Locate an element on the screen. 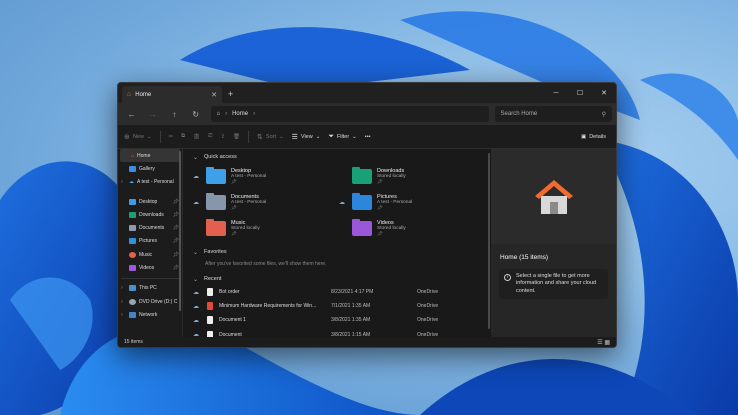 Image resolution: width=738 pixels, height=415 pixels. file-name: Bot order is located at coordinates (229, 292).